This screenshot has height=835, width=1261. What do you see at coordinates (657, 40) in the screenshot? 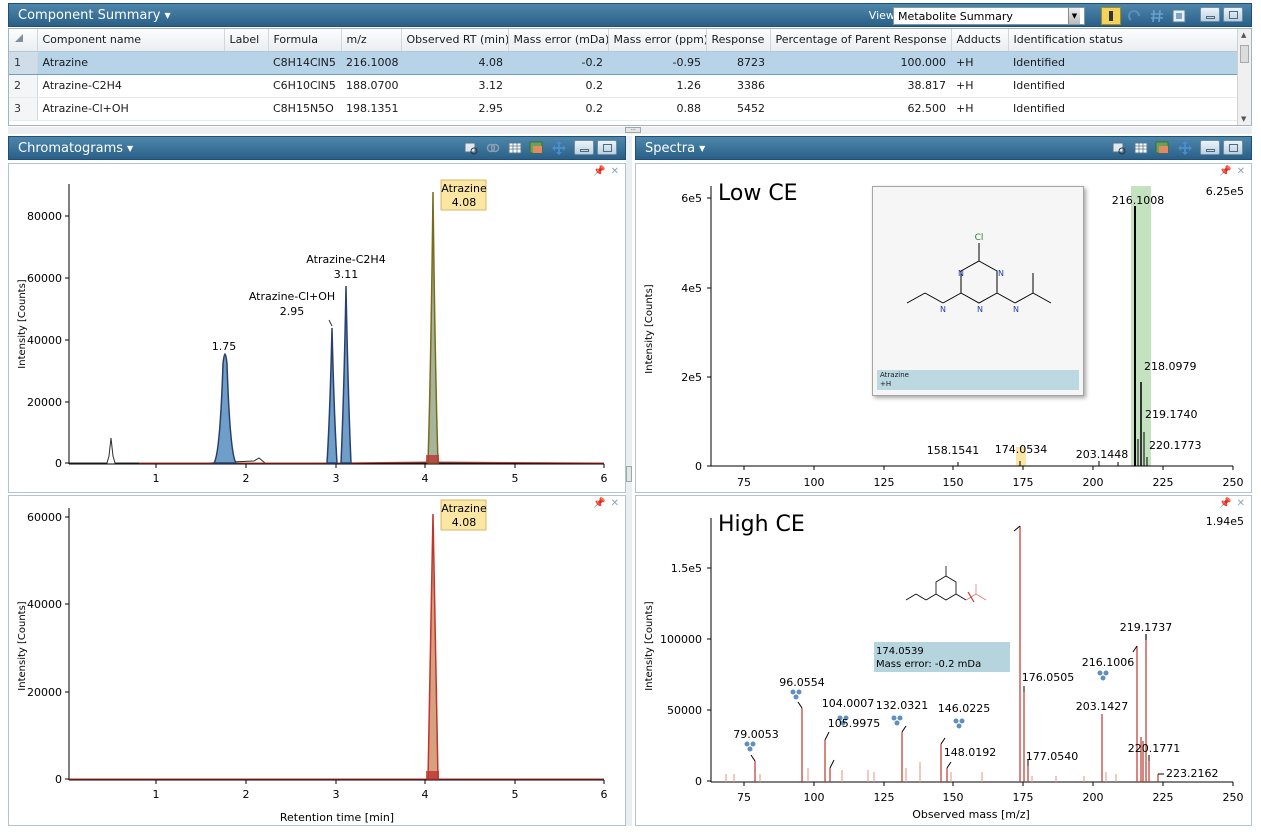
I see `column-header: Mass error (ppm)` at bounding box center [657, 40].